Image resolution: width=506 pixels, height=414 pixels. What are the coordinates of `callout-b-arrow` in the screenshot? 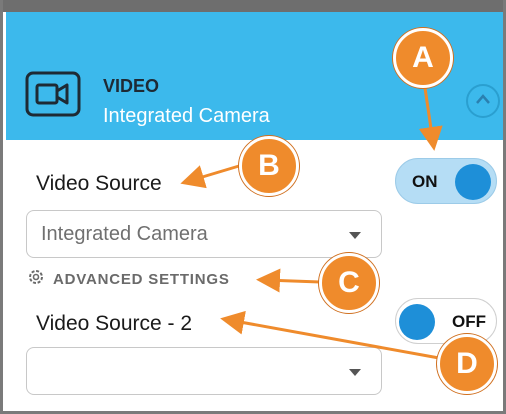 It's located at (210, 176).